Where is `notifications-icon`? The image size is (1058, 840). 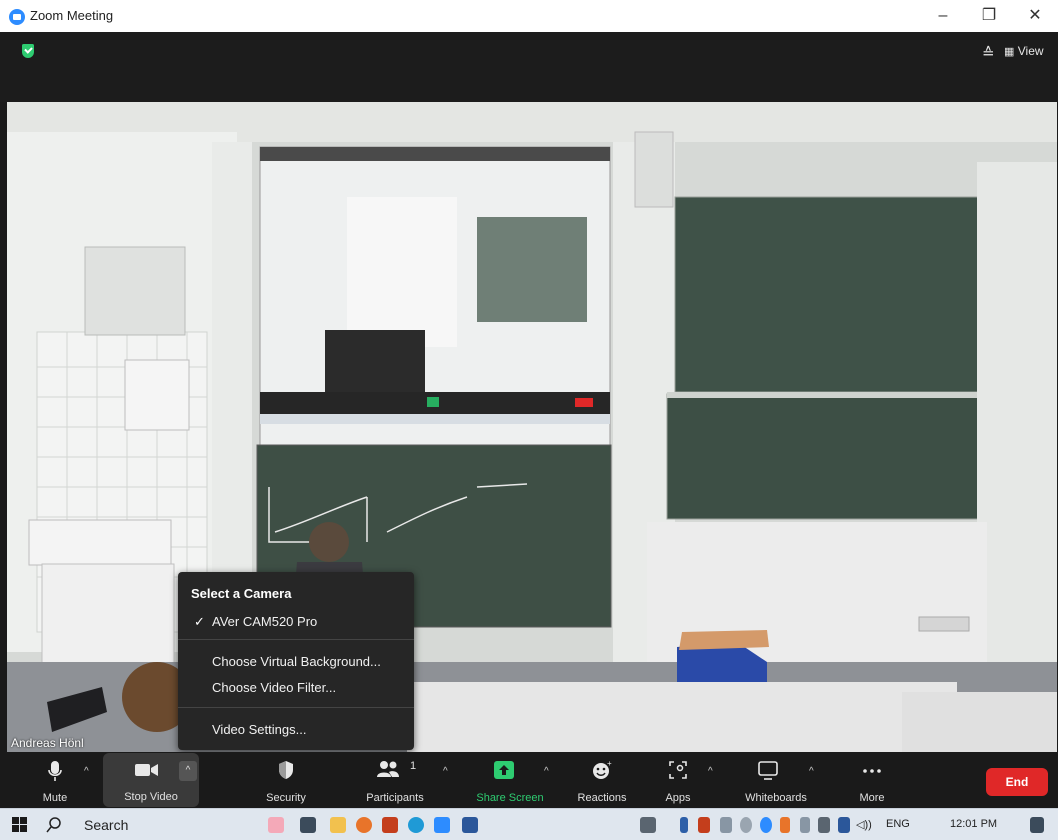
notifications-icon is located at coordinates (1037, 825).